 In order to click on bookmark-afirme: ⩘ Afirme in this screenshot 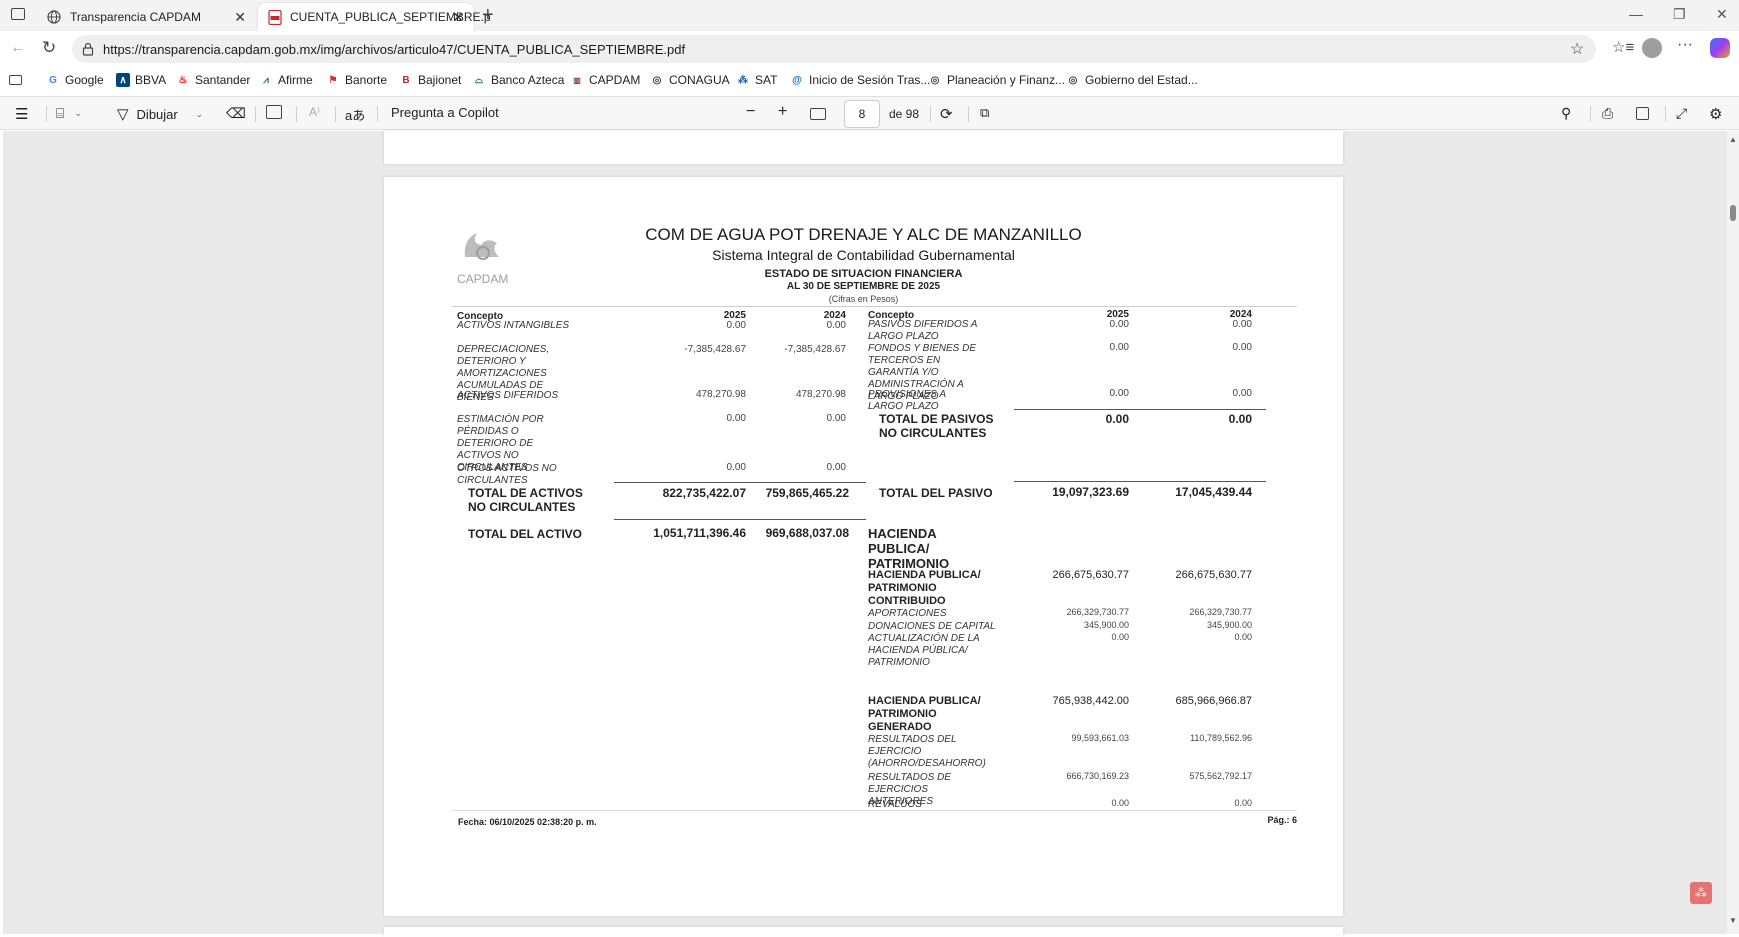, I will do `click(286, 80)`.